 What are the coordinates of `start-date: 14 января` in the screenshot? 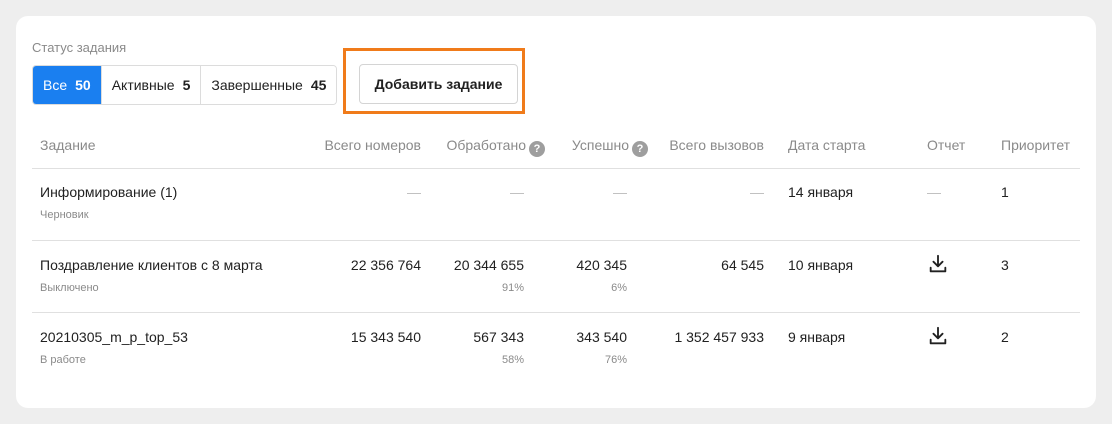 It's located at (821, 192).